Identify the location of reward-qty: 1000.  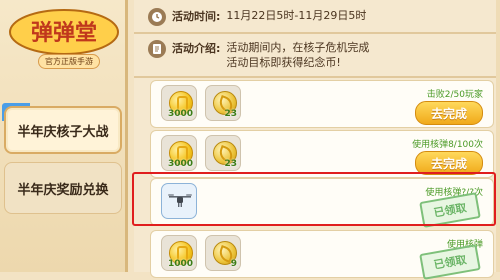
(180, 264).